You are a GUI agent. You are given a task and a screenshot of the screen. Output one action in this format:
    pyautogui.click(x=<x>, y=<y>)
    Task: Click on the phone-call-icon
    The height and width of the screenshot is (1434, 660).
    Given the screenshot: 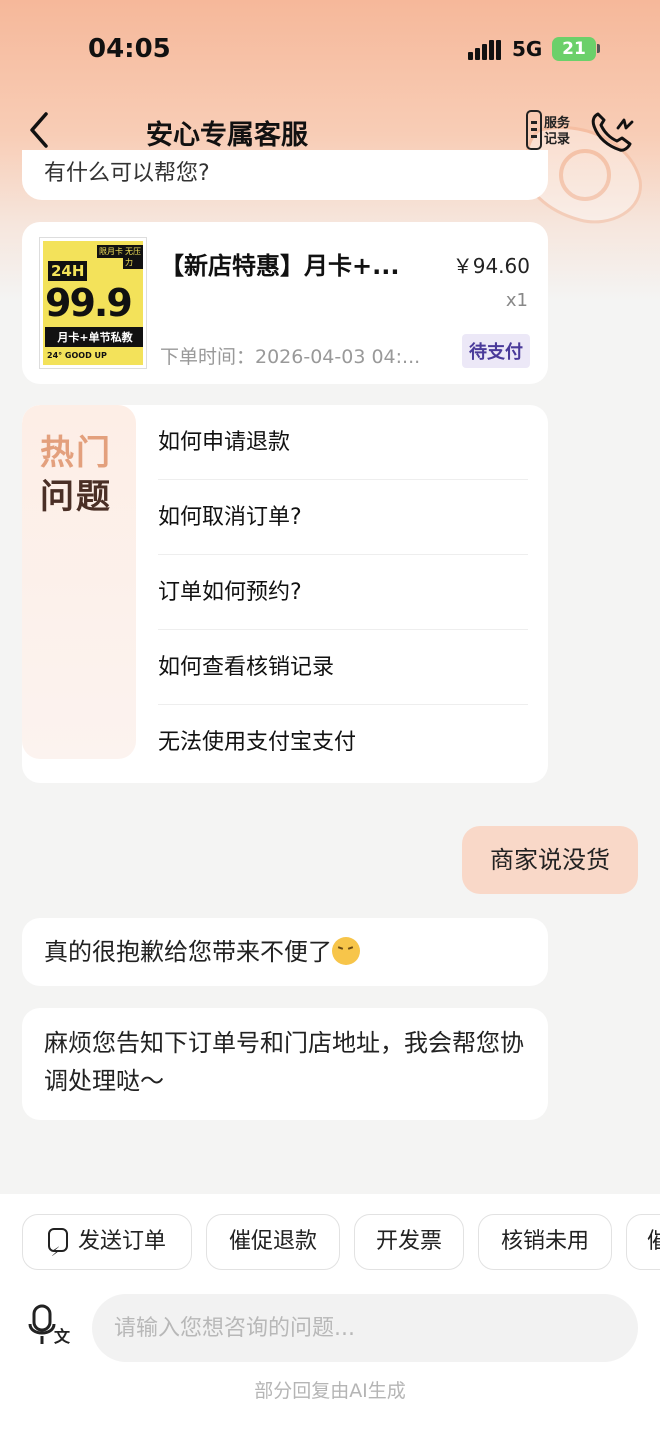 What is the action you would take?
    pyautogui.click(x=612, y=131)
    